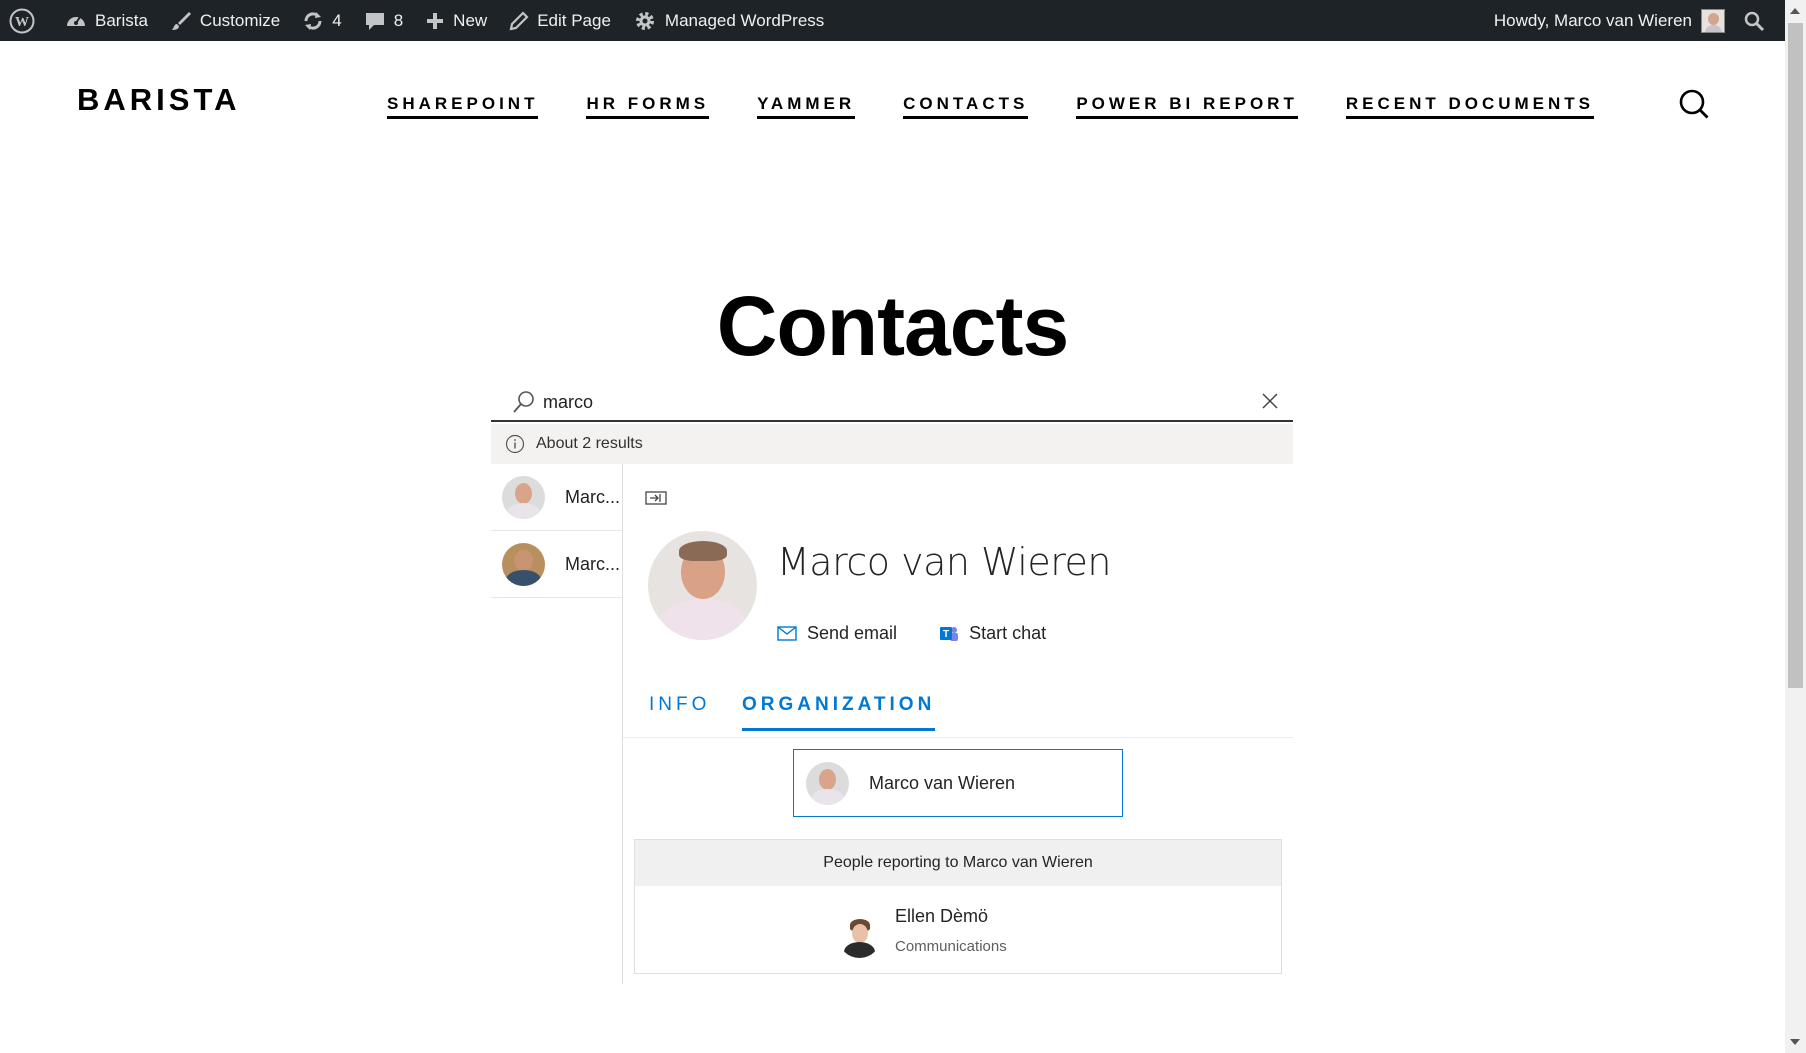 The image size is (1806, 1053). I want to click on customize-label: Customize, so click(240, 20).